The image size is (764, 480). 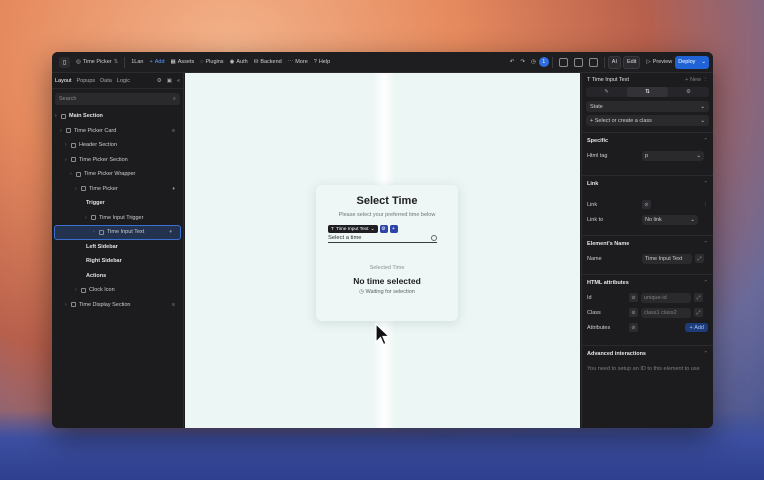 What do you see at coordinates (606, 92) in the screenshot?
I see `tab-style: ✎` at bounding box center [606, 92].